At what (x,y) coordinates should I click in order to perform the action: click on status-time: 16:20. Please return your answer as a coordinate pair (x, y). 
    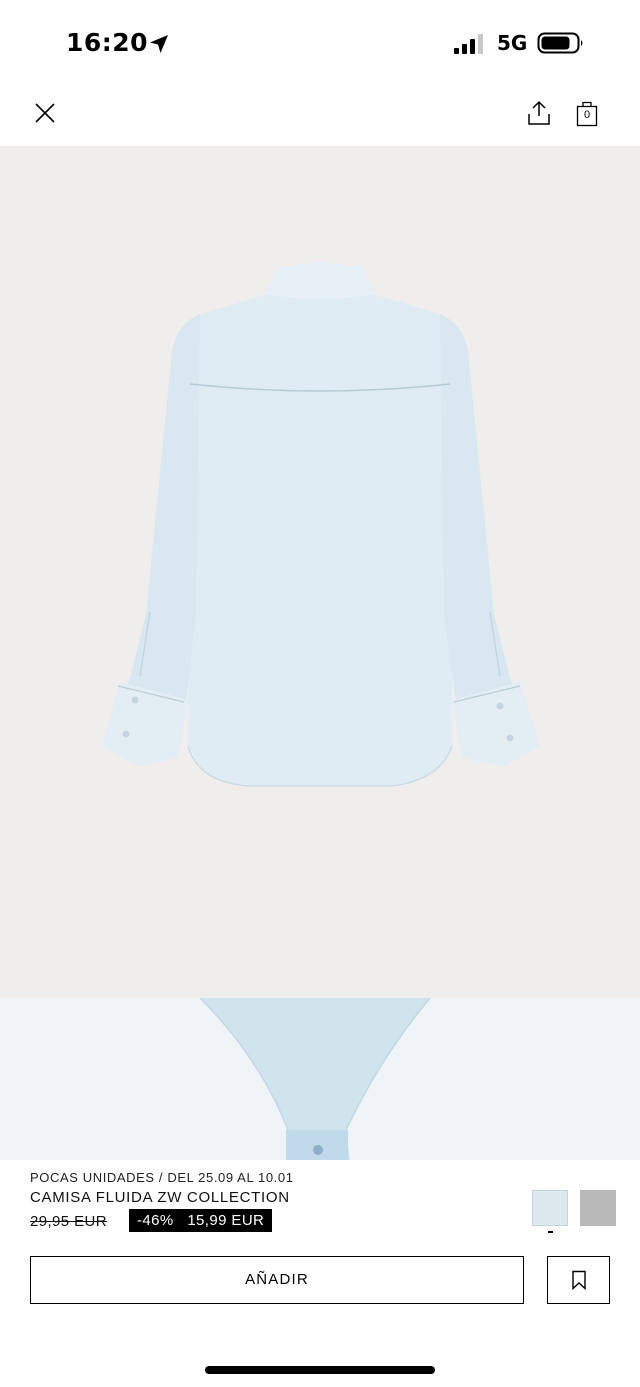
    Looking at the image, I should click on (107, 42).